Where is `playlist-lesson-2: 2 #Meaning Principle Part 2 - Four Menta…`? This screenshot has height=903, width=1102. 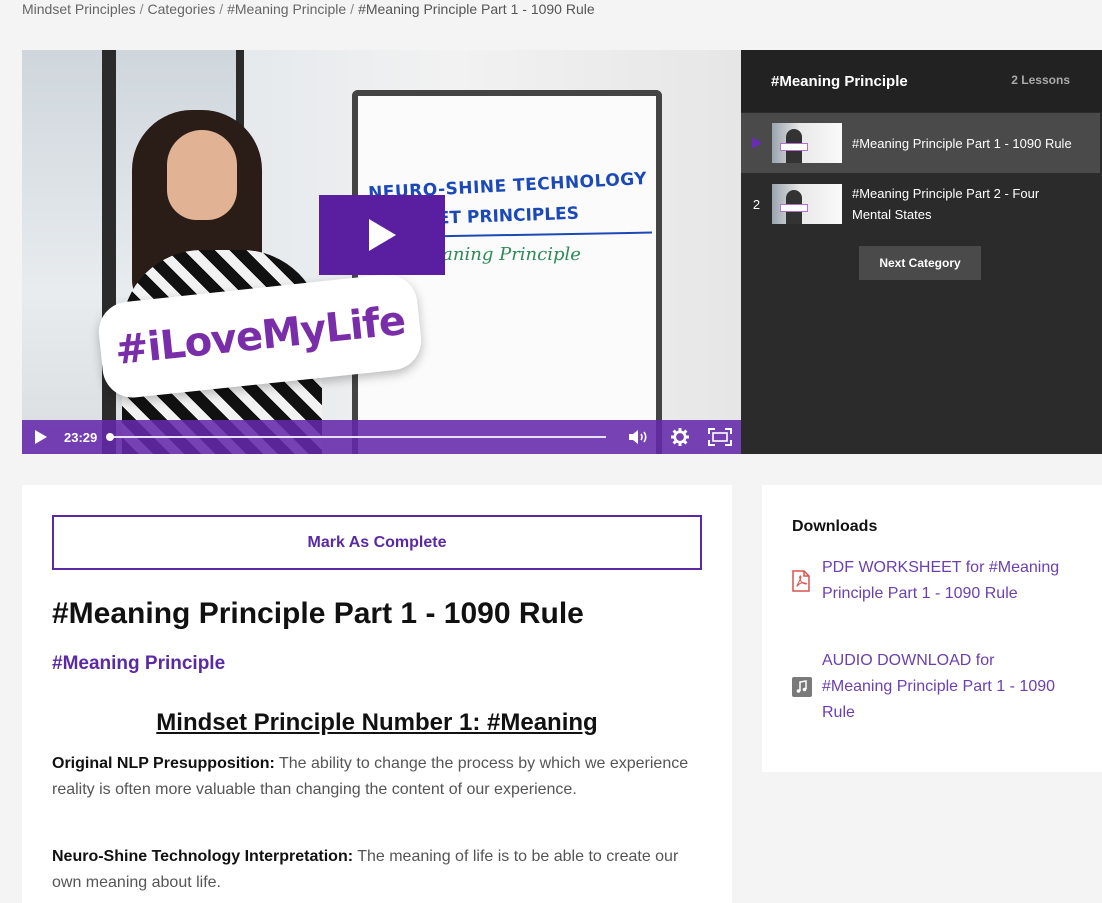
playlist-lesson-2: 2 #Meaning Principle Part 2 - Four Menta… is located at coordinates (921, 204).